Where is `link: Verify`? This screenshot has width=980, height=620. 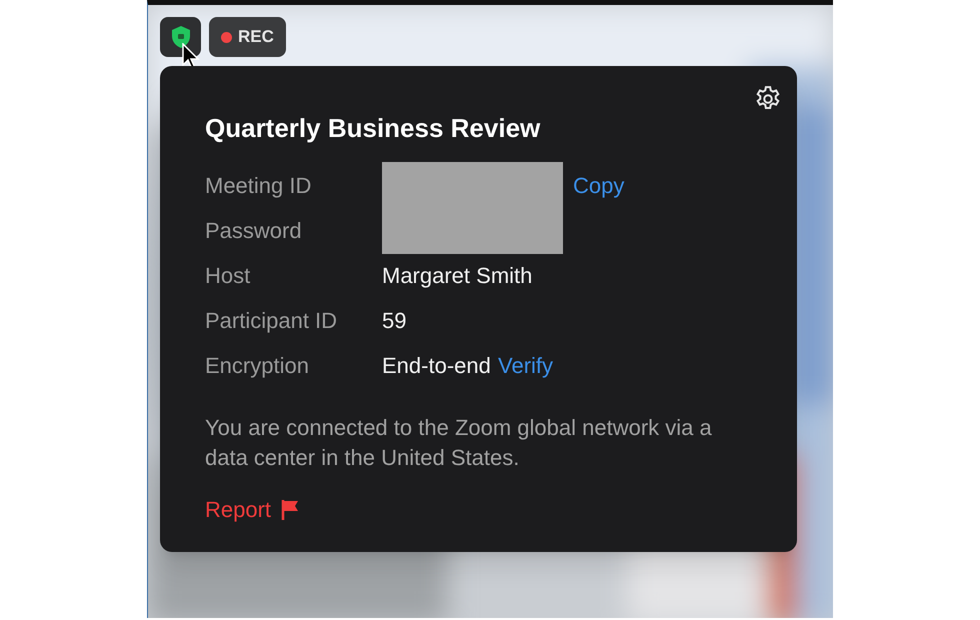 link: Verify is located at coordinates (526, 365).